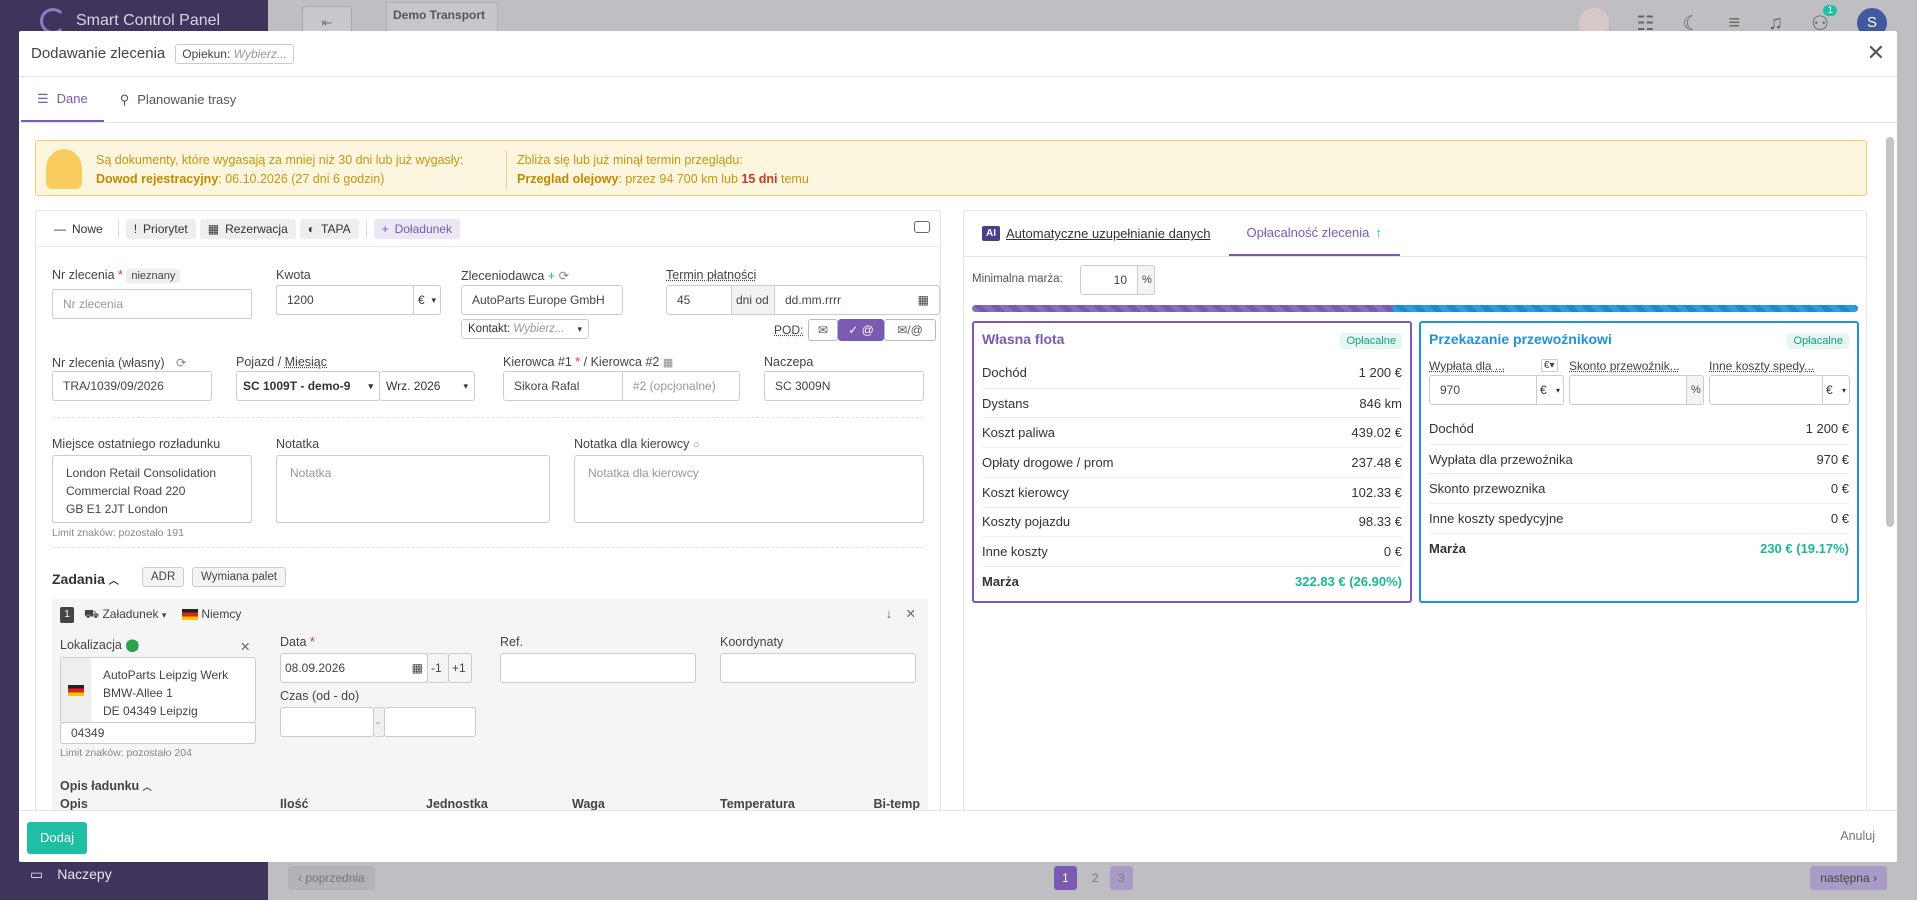 This screenshot has width=1917, height=900. What do you see at coordinates (1550, 390) in the screenshot?
I see `wyplata-currency-select: € ▾` at bounding box center [1550, 390].